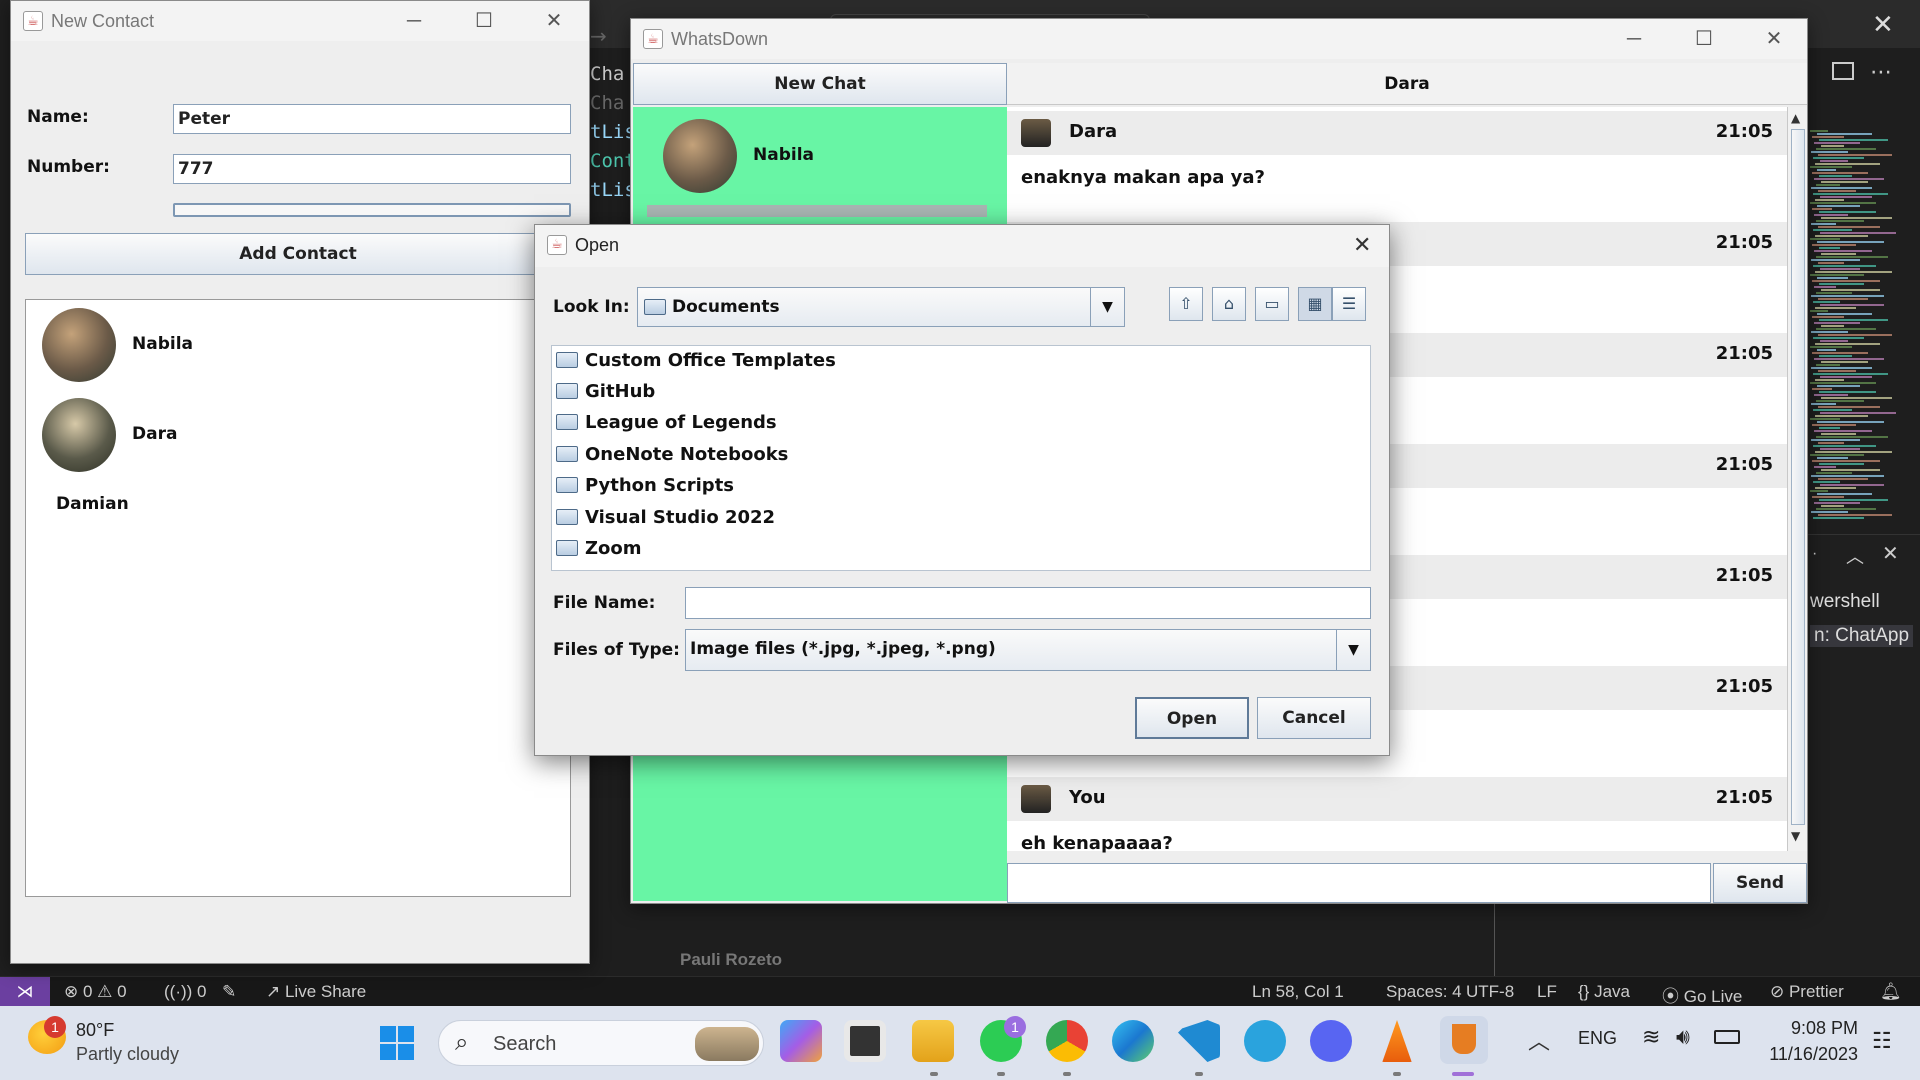 Image resolution: width=1920 pixels, height=1080 pixels. I want to click on code-minimap, so click(1858, 330).